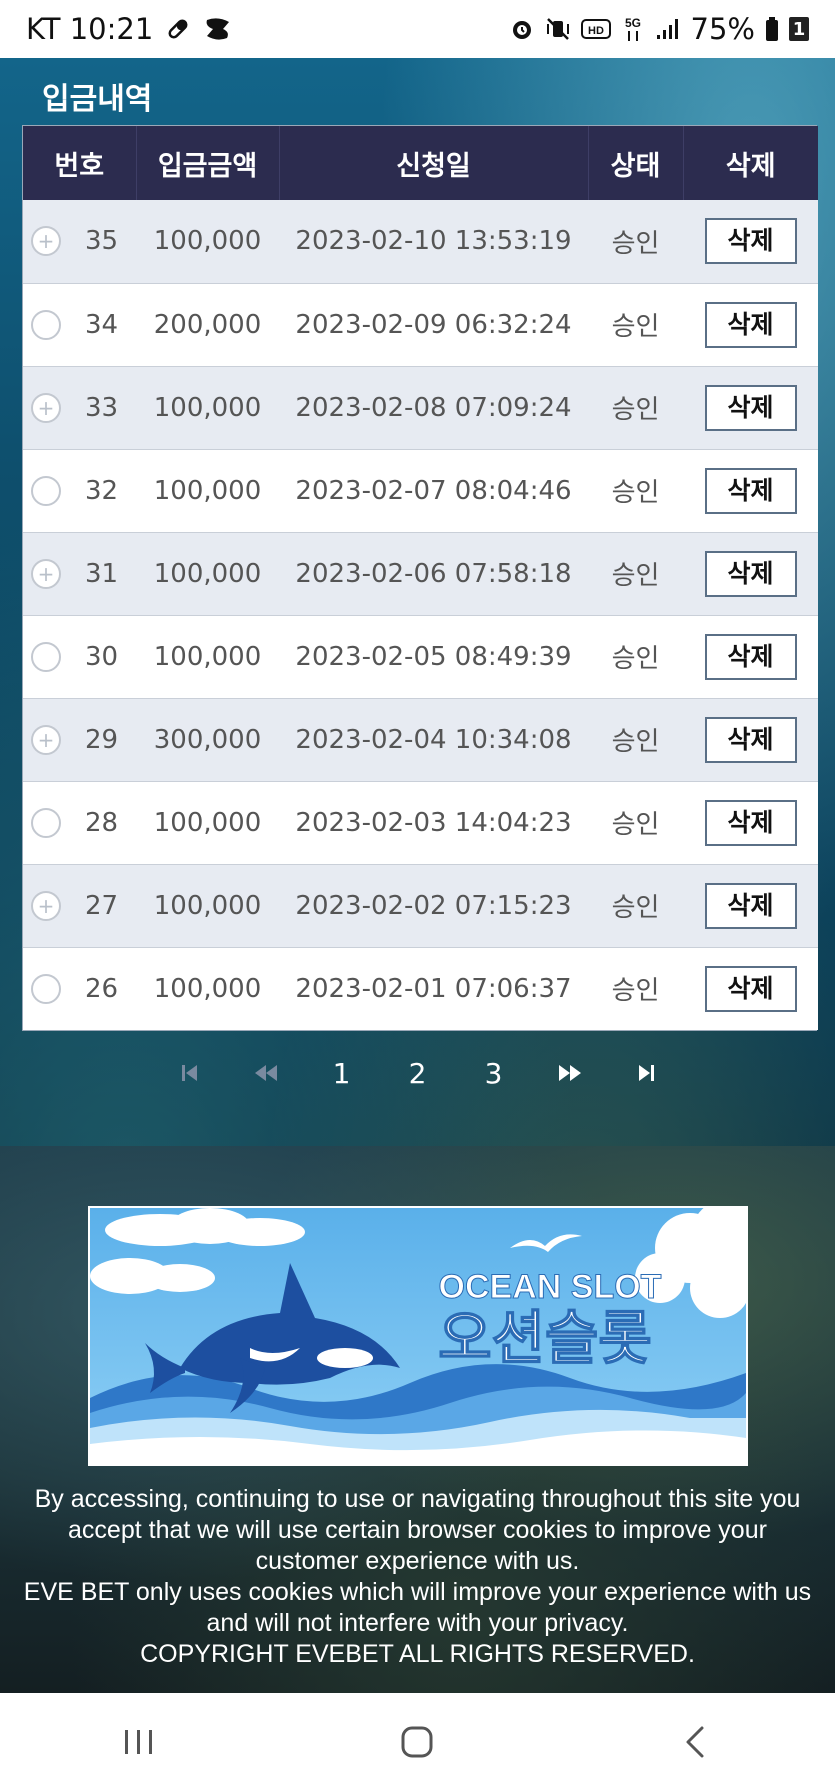 This screenshot has height=1791, width=835. I want to click on pagination: 1 2 3, so click(417, 1073).